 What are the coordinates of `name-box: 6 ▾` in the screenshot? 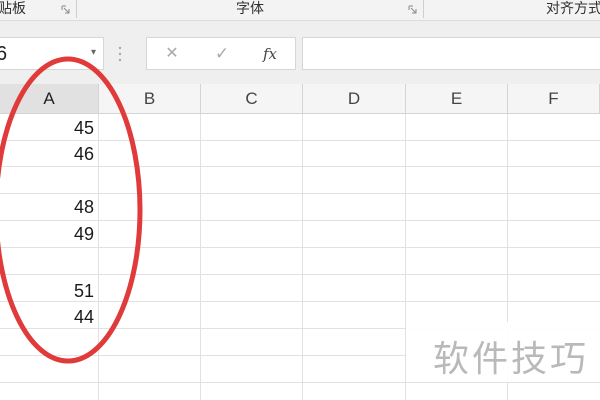 It's located at (52, 53).